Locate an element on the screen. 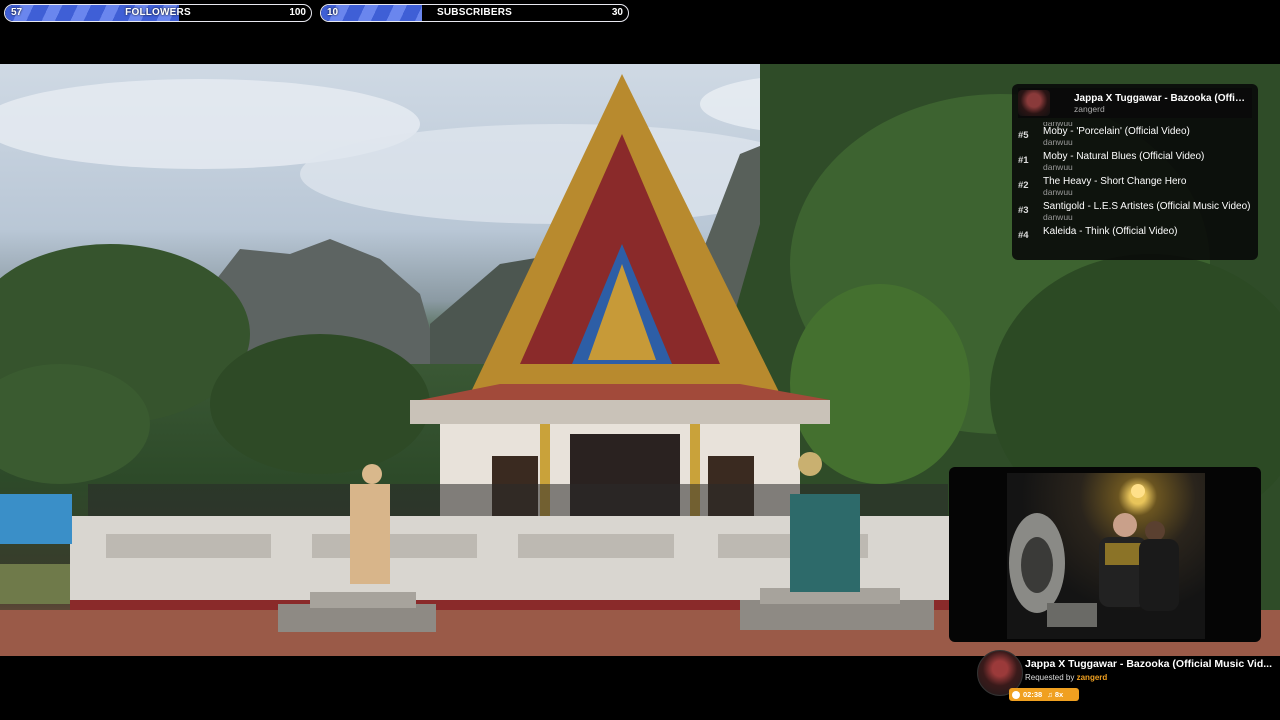 This screenshot has height=720, width=1280. queue-now-playing-requester: zangerd is located at coordinates (1089, 108).